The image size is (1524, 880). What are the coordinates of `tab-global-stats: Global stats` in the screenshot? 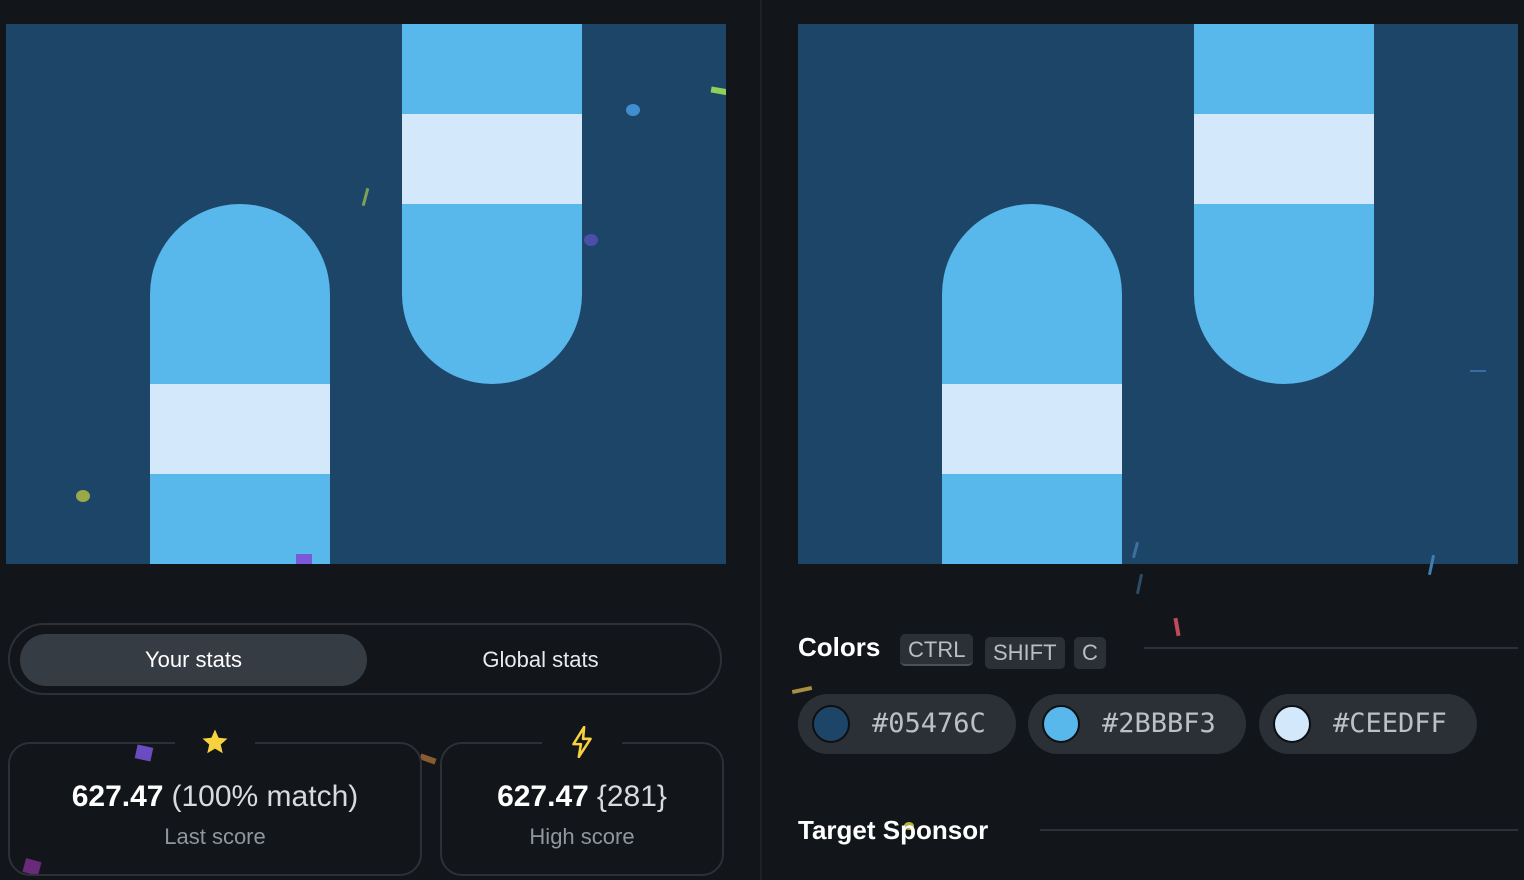 It's located at (540, 660).